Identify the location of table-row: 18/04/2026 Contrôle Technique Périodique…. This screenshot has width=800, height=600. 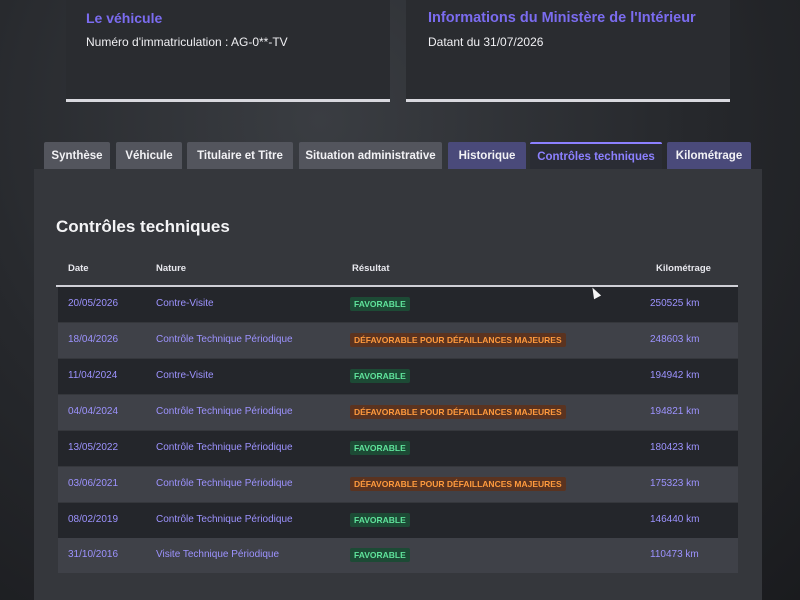
(398, 340).